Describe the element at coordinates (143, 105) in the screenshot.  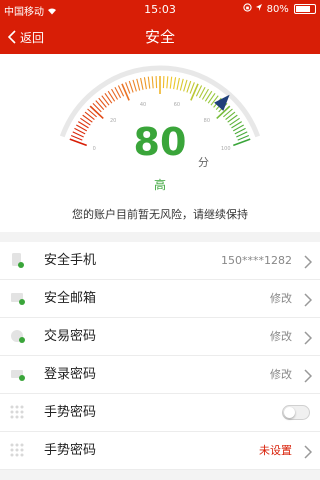
I see `gauge-tick-label: 40` at that location.